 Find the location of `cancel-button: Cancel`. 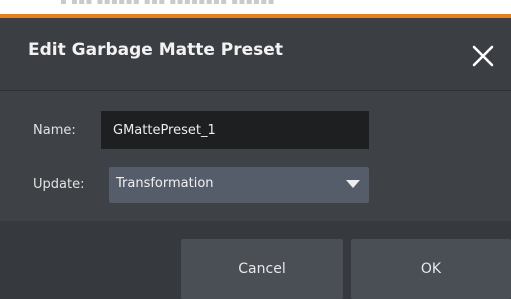

cancel-button: Cancel is located at coordinates (262, 269).